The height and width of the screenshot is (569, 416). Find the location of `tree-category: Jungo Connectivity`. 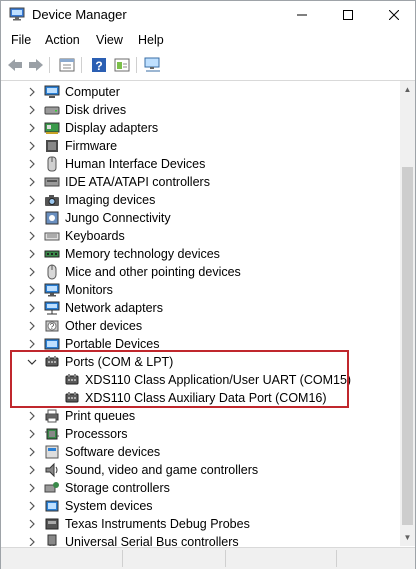

tree-category: Jungo Connectivity is located at coordinates (200, 218).